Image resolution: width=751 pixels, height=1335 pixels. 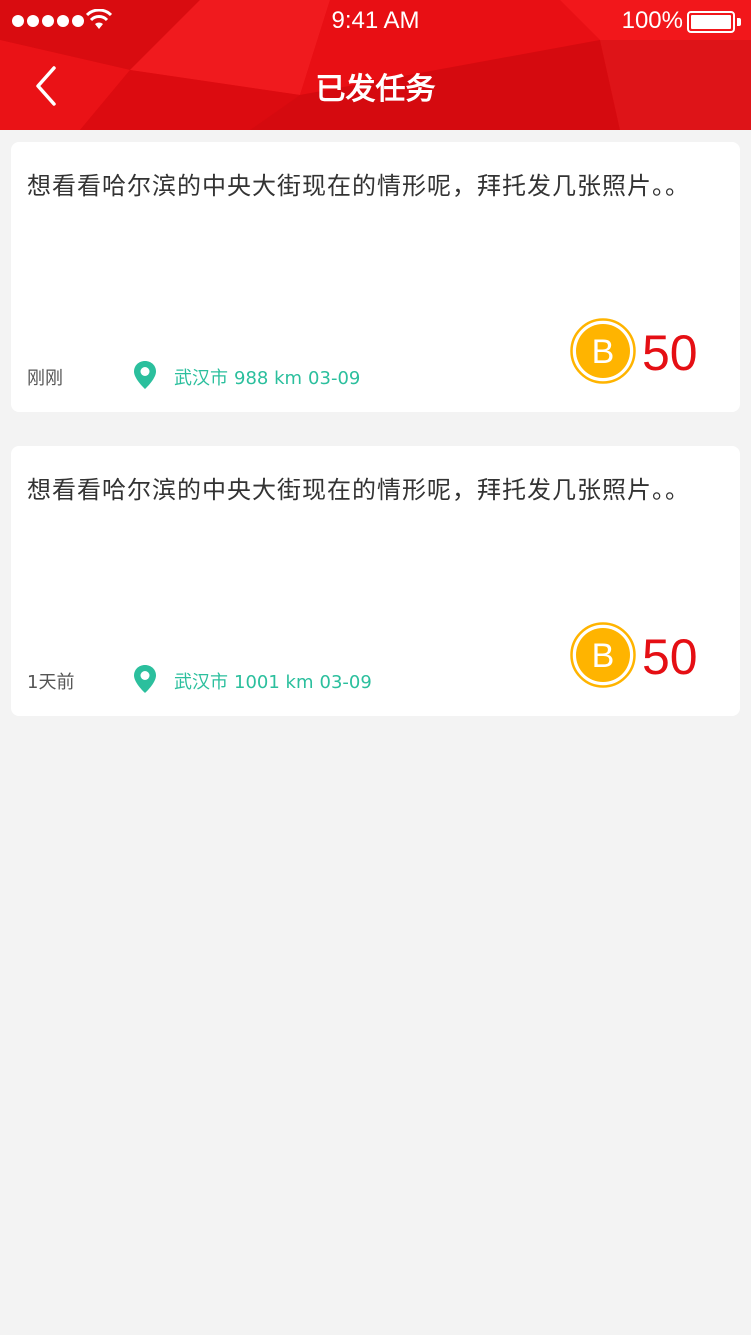 I want to click on battery-percentage: 100%, so click(x=652, y=20).